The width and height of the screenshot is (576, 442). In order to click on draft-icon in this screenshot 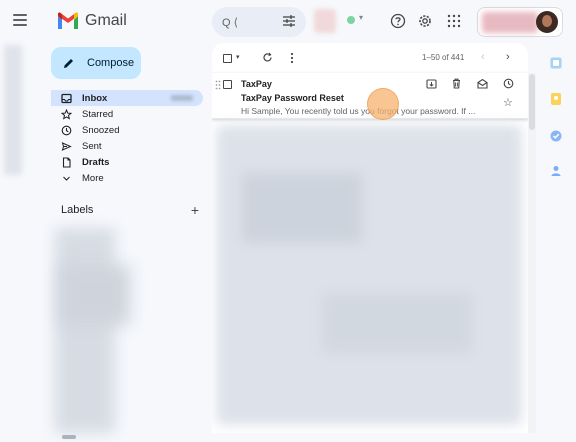, I will do `click(66, 162)`.